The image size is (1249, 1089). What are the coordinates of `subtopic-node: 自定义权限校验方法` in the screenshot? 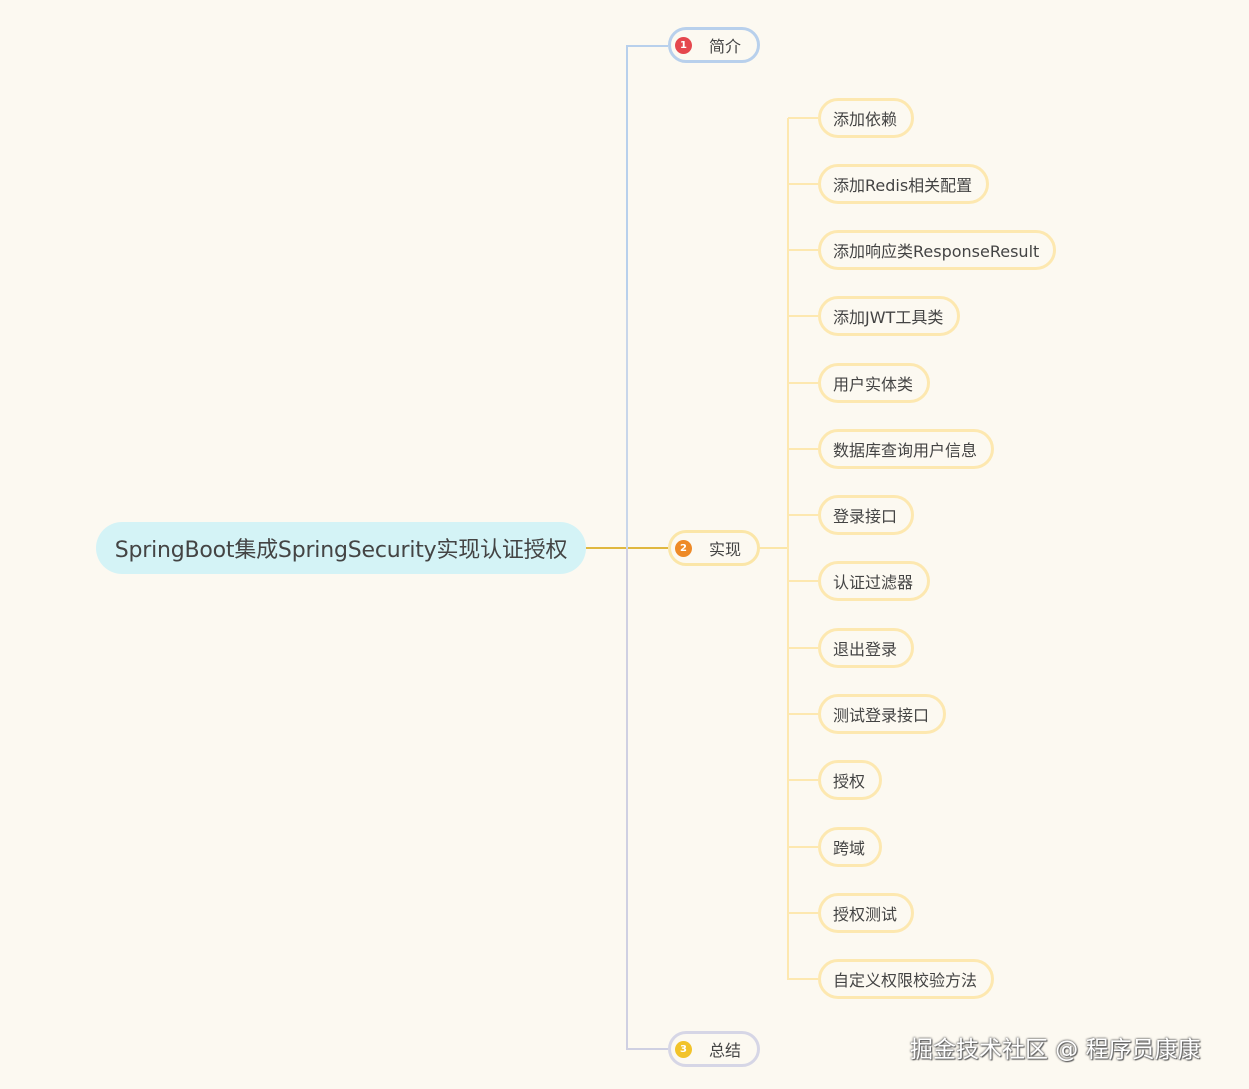 It's located at (906, 979).